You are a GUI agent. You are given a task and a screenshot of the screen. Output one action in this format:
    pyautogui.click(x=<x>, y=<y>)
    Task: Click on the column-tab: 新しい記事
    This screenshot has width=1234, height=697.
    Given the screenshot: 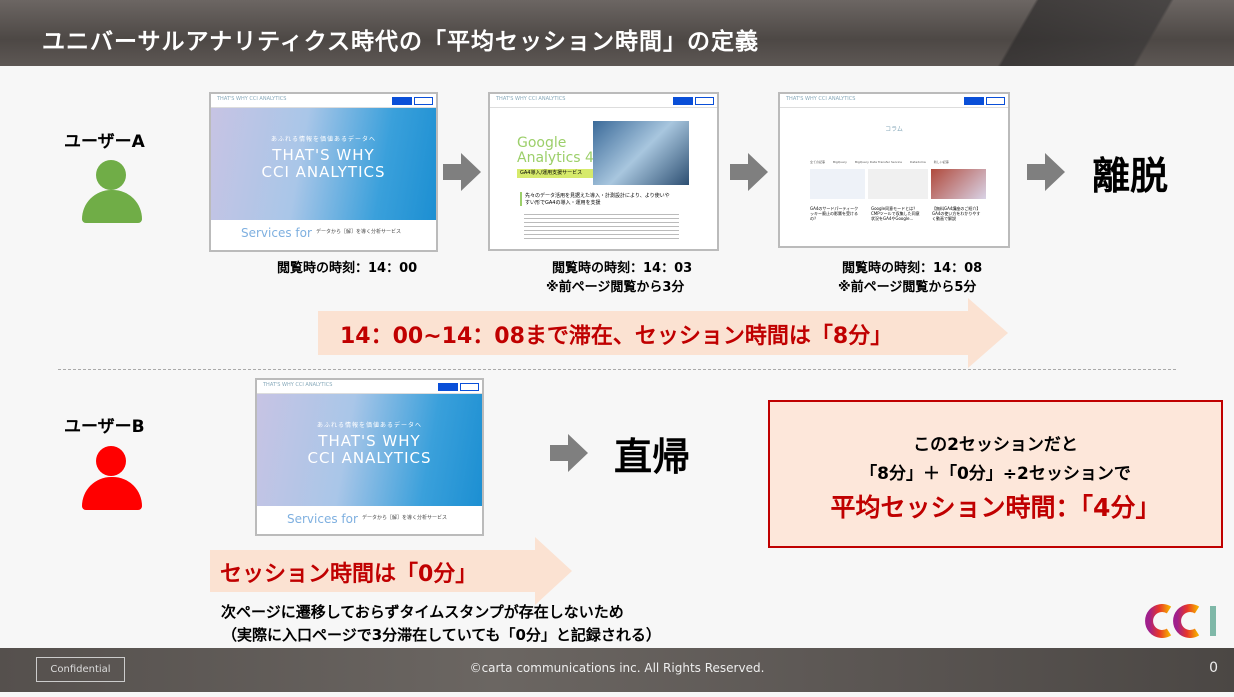 What is the action you would take?
    pyautogui.click(x=941, y=162)
    